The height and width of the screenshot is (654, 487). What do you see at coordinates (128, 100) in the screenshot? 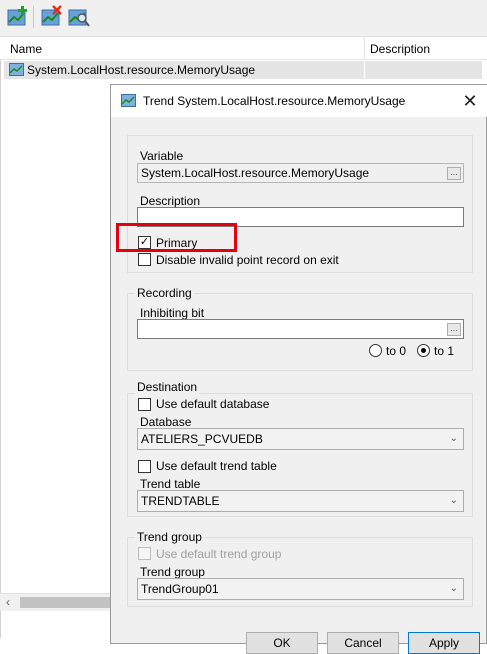
I see `trend-icon` at bounding box center [128, 100].